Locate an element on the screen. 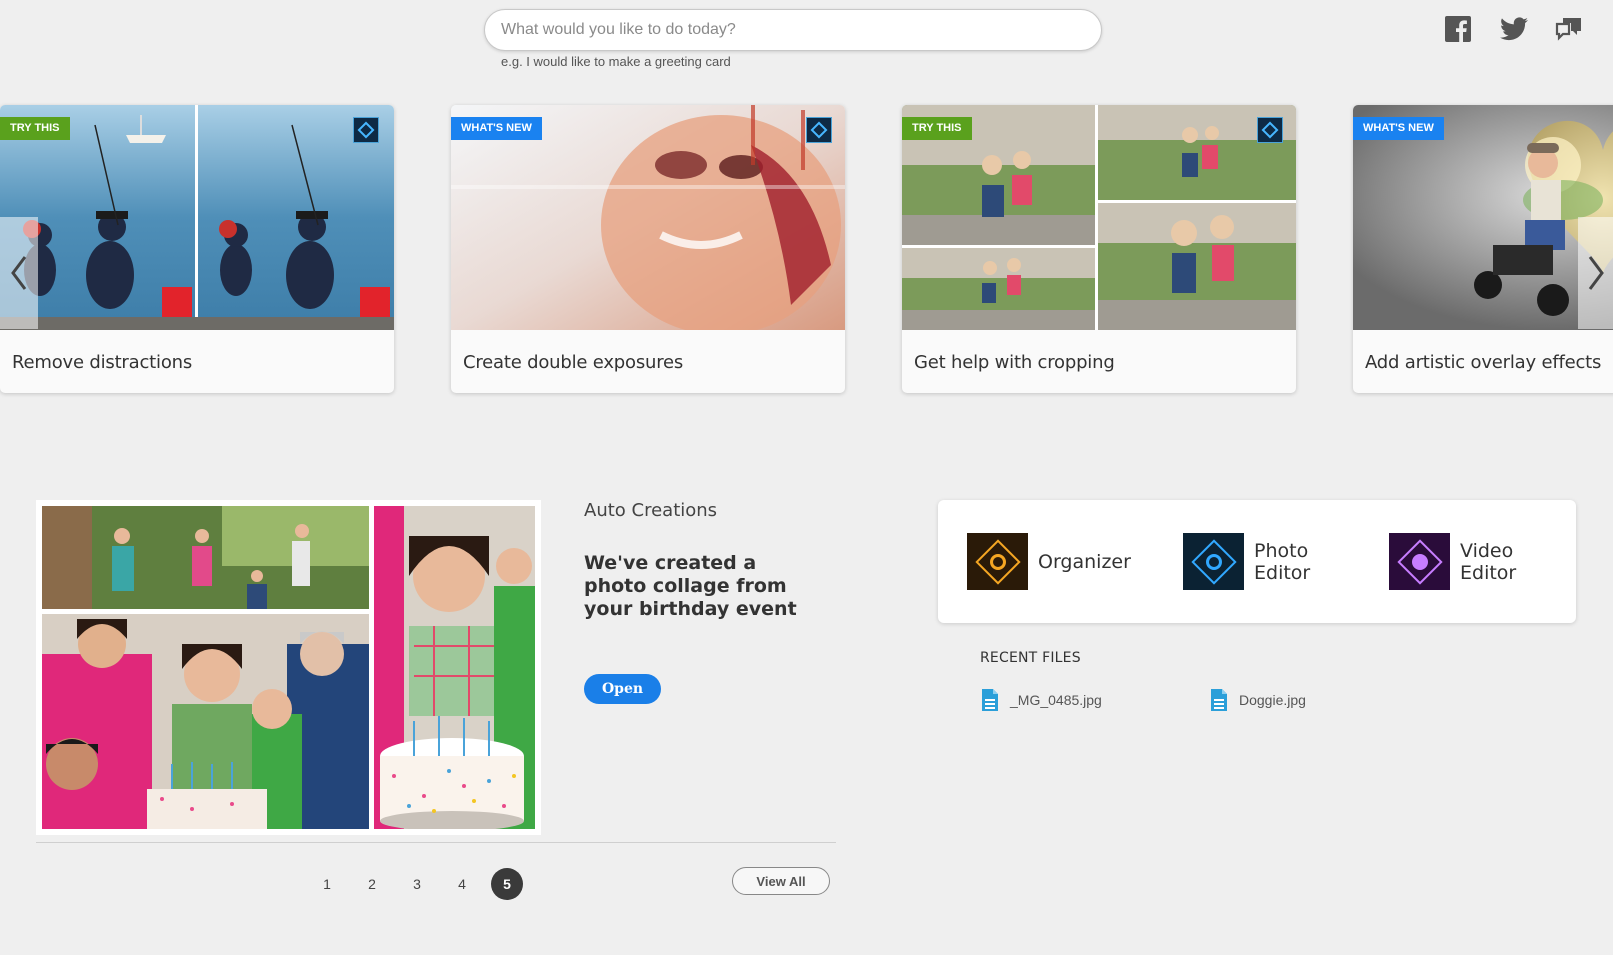  photo-editor-launch-button: Photo Editor is located at coordinates (1246, 561).